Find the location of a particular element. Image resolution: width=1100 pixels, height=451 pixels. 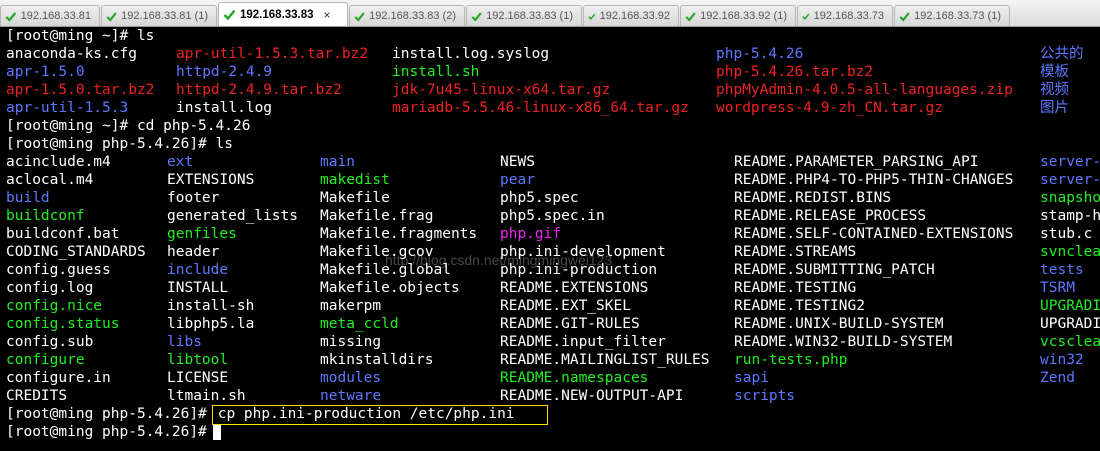

ls-entry: CODING_STANDARDS is located at coordinates (76, 252).